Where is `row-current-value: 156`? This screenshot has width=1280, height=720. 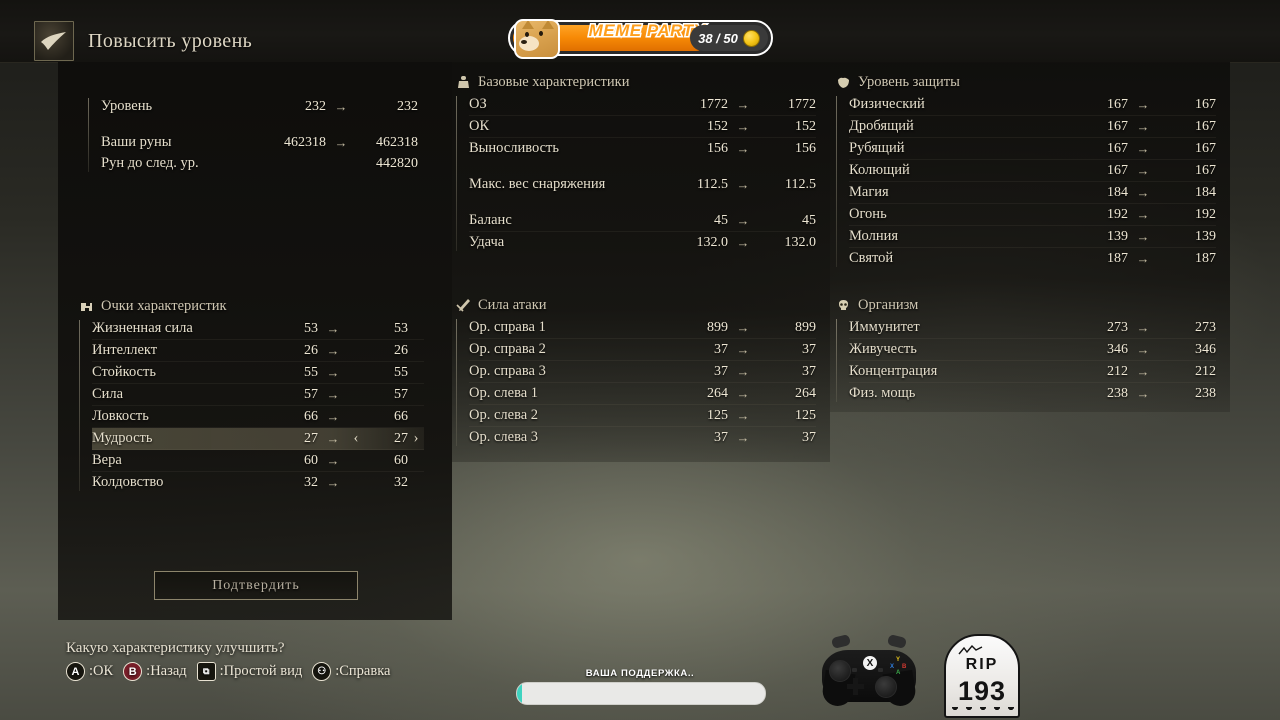 row-current-value: 156 is located at coordinates (717, 148).